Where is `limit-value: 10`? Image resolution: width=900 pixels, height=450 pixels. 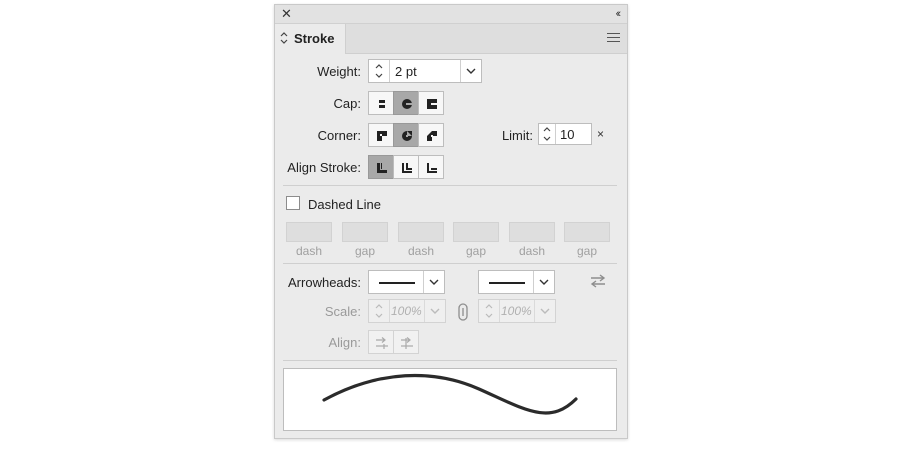
limit-value: 10 is located at coordinates (567, 134).